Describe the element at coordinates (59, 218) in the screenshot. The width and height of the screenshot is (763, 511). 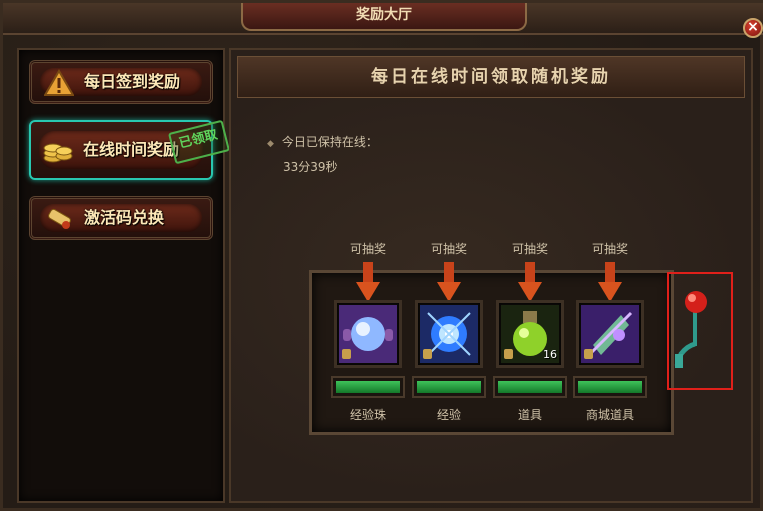
I see `scroll-icon` at that location.